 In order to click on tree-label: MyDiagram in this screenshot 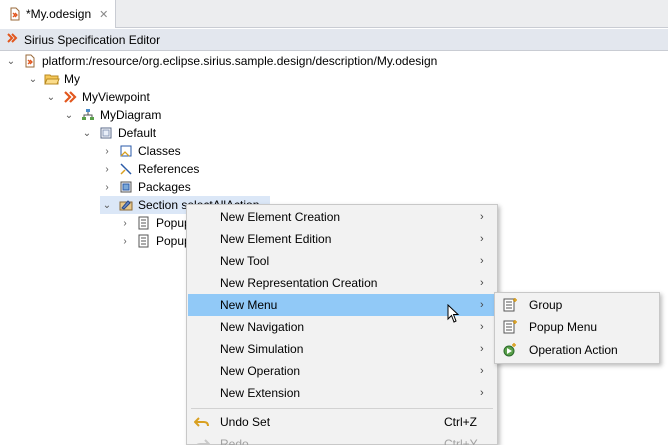, I will do `click(131, 115)`.